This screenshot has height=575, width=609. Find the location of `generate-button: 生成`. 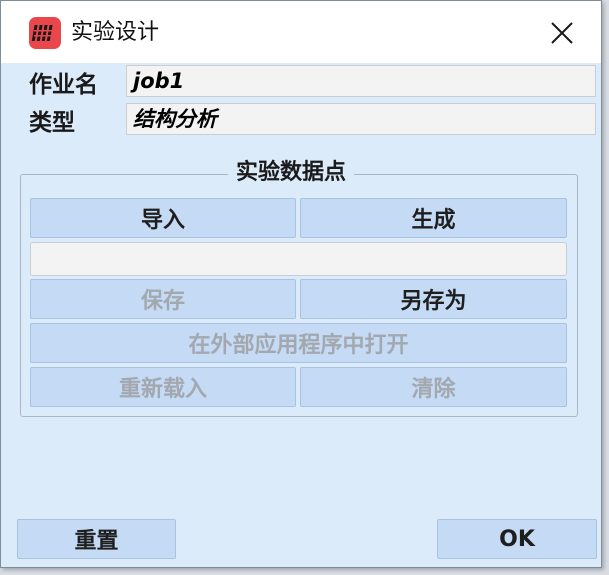

generate-button: 生成 is located at coordinates (433, 218).